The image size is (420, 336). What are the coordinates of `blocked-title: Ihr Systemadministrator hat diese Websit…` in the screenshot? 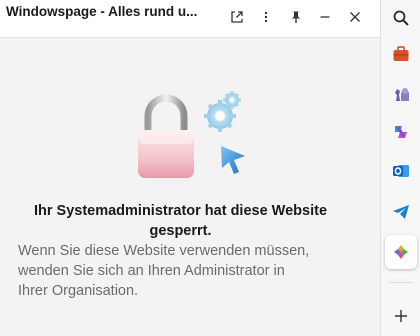 It's located at (180, 221).